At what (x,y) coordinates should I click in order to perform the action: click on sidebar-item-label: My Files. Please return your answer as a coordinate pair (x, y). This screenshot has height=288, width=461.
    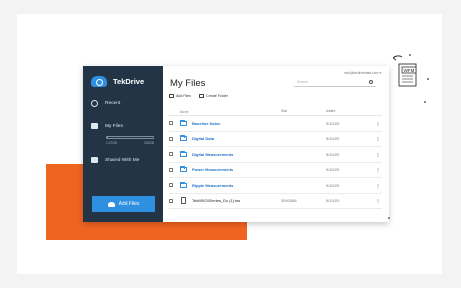
    Looking at the image, I should click on (114, 126).